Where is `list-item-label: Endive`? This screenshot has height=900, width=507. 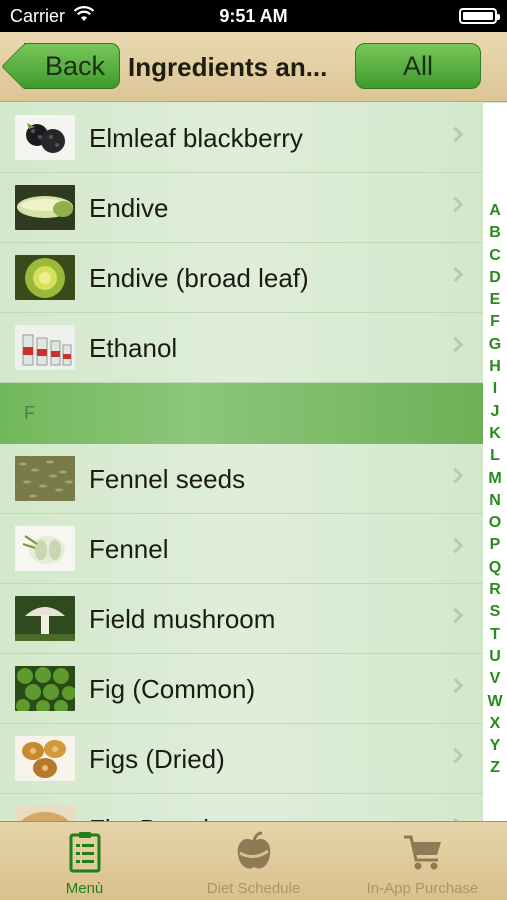 list-item-label: Endive is located at coordinates (129, 207).